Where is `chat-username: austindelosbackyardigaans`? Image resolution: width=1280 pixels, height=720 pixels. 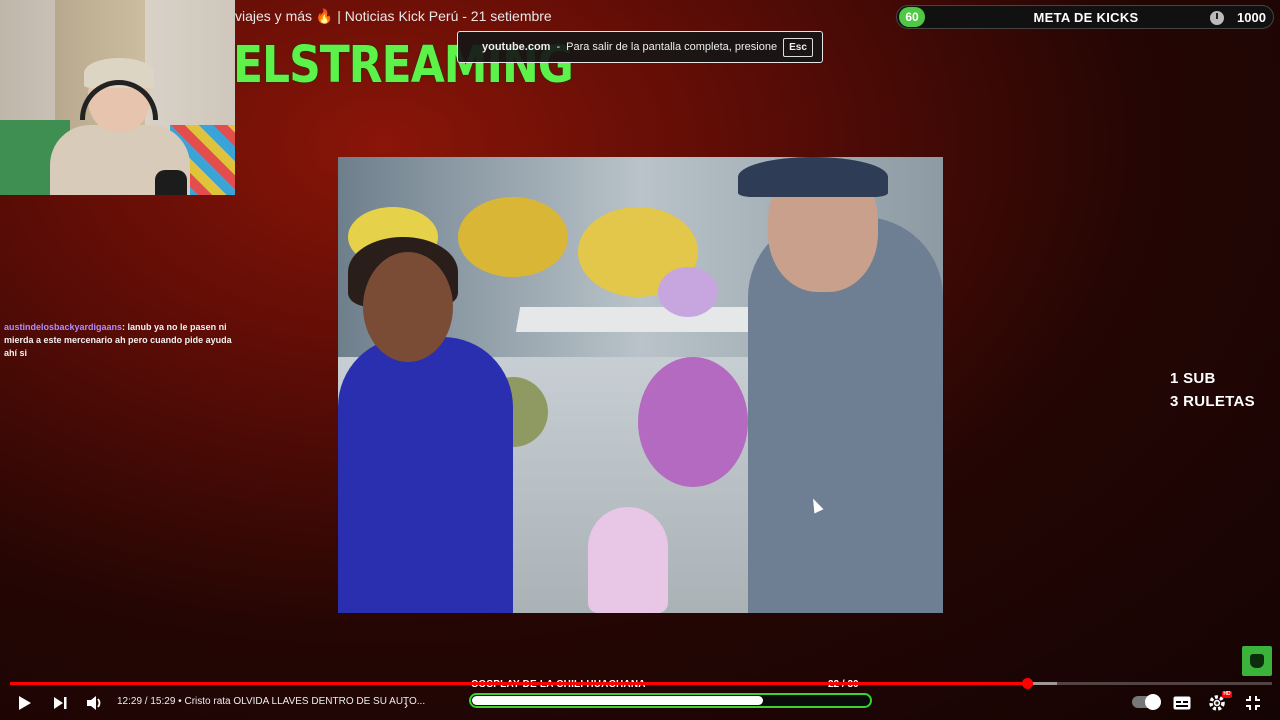
chat-username: austindelosbackyardigaans is located at coordinates (63, 327).